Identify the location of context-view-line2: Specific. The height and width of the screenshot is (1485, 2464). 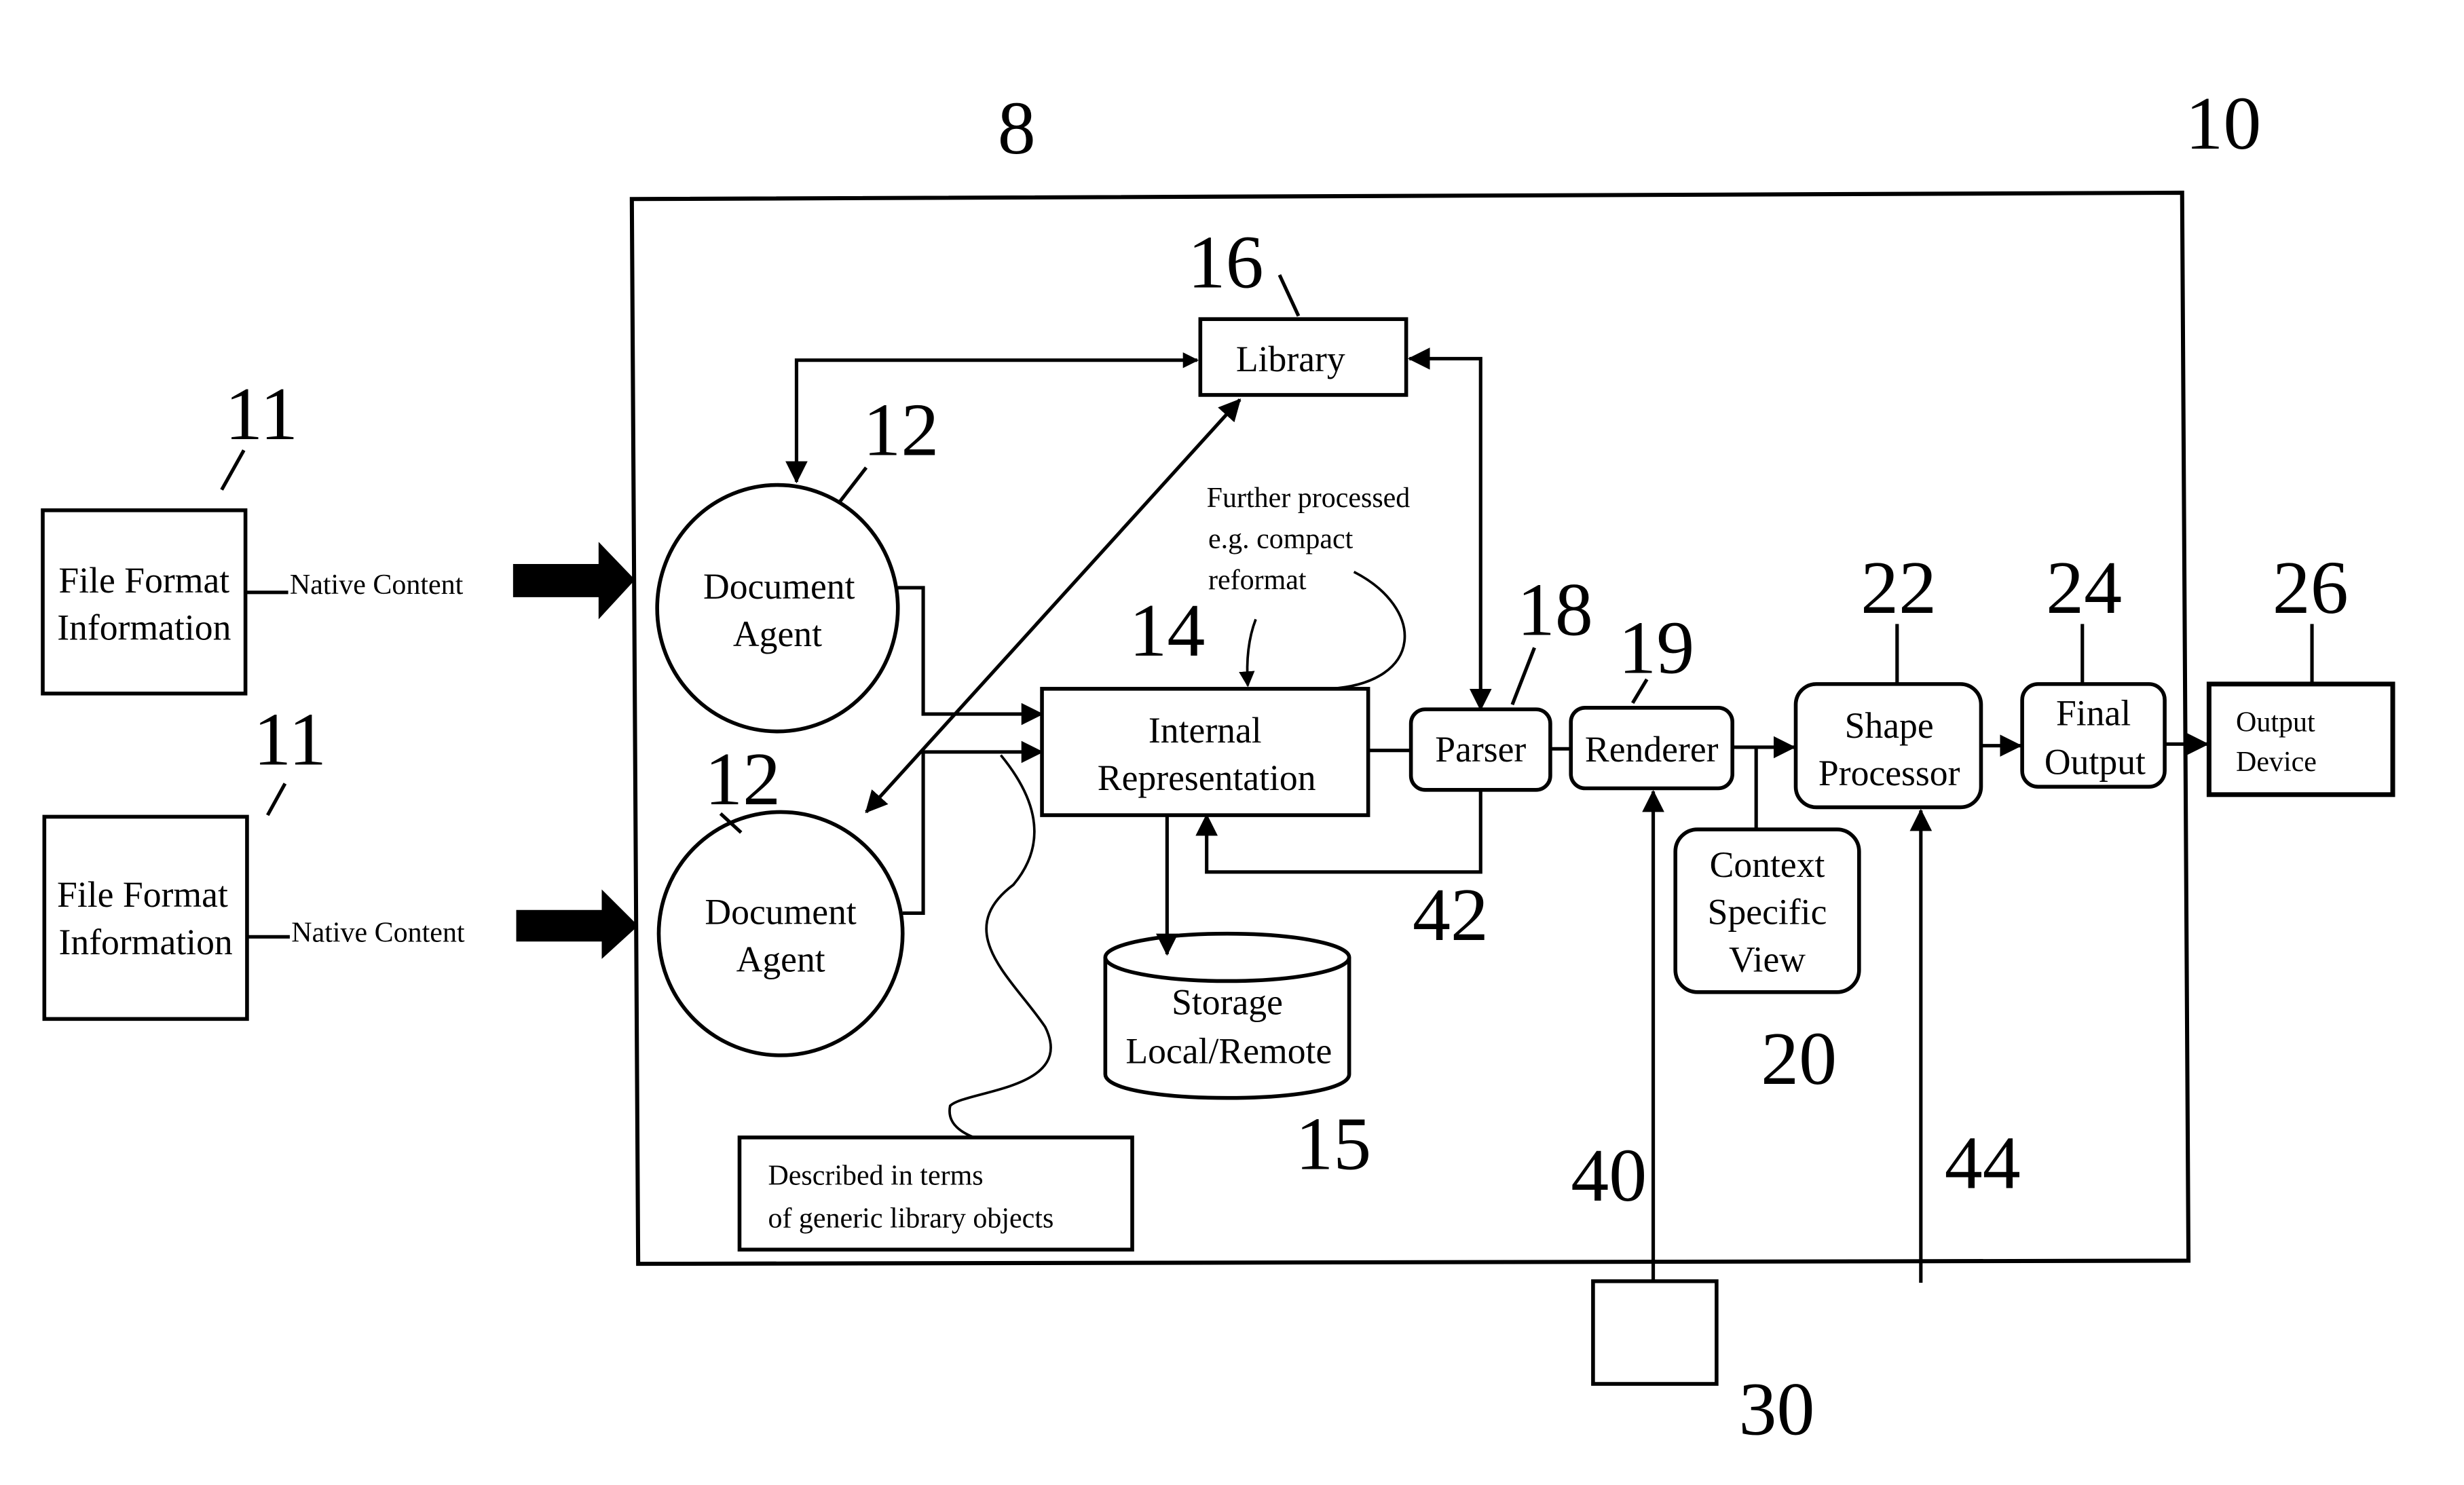
(1767, 912).